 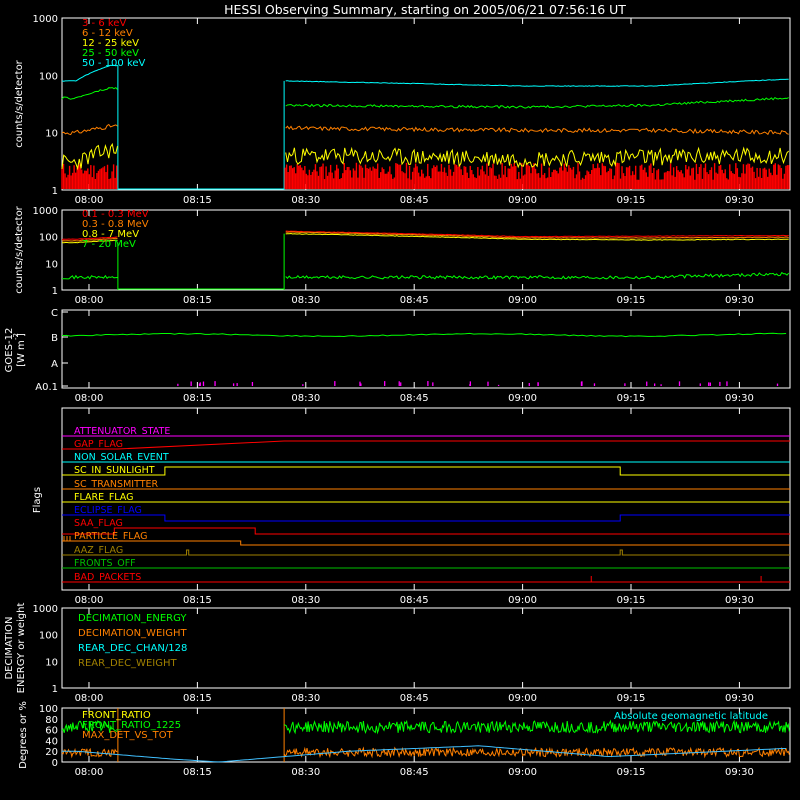 I want to click on series-7-20mev-line, so click(x=426, y=275).